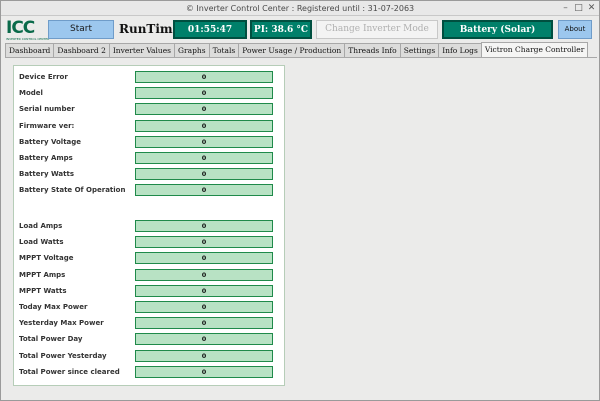  I want to click on close-icon: ✕, so click(591, 8).